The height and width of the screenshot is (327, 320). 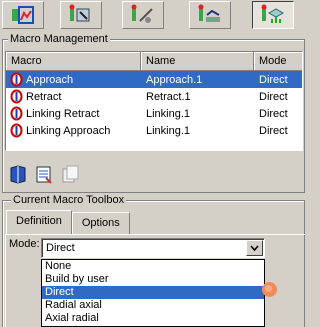 I want to click on macro-name-cell: Linking Retract, so click(x=63, y=113).